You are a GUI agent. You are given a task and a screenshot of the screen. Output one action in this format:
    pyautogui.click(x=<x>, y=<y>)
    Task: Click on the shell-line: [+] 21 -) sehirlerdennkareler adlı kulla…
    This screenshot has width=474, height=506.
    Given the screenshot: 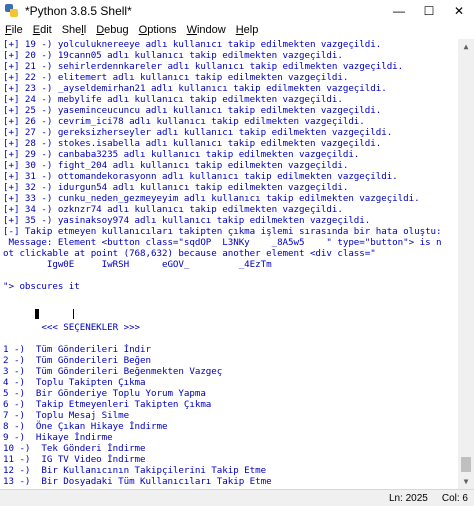 What is the action you would take?
    pyautogui.click(x=203, y=66)
    